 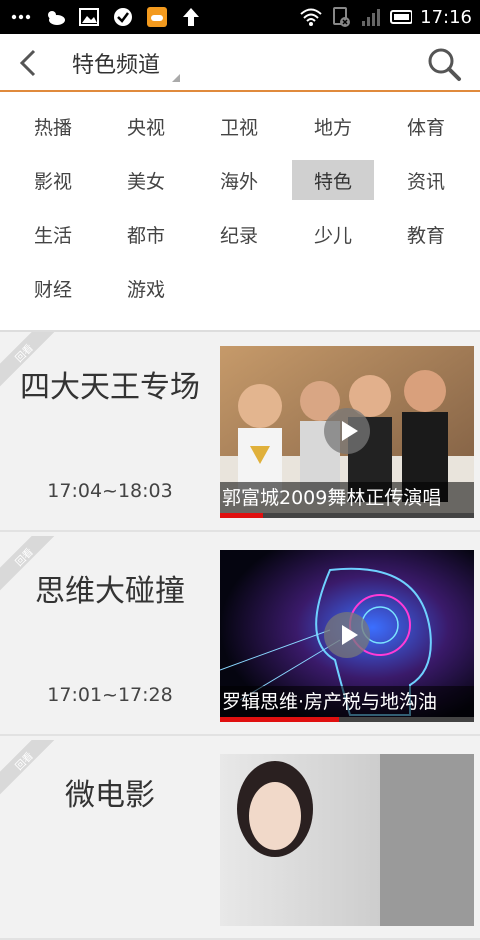 I want to click on game-icon, so click(x=157, y=17).